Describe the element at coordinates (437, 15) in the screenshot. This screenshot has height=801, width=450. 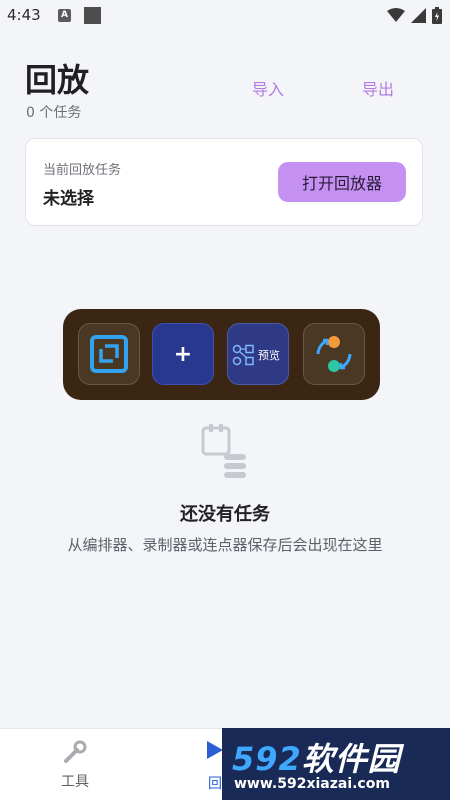
I see `battery-icon` at that location.